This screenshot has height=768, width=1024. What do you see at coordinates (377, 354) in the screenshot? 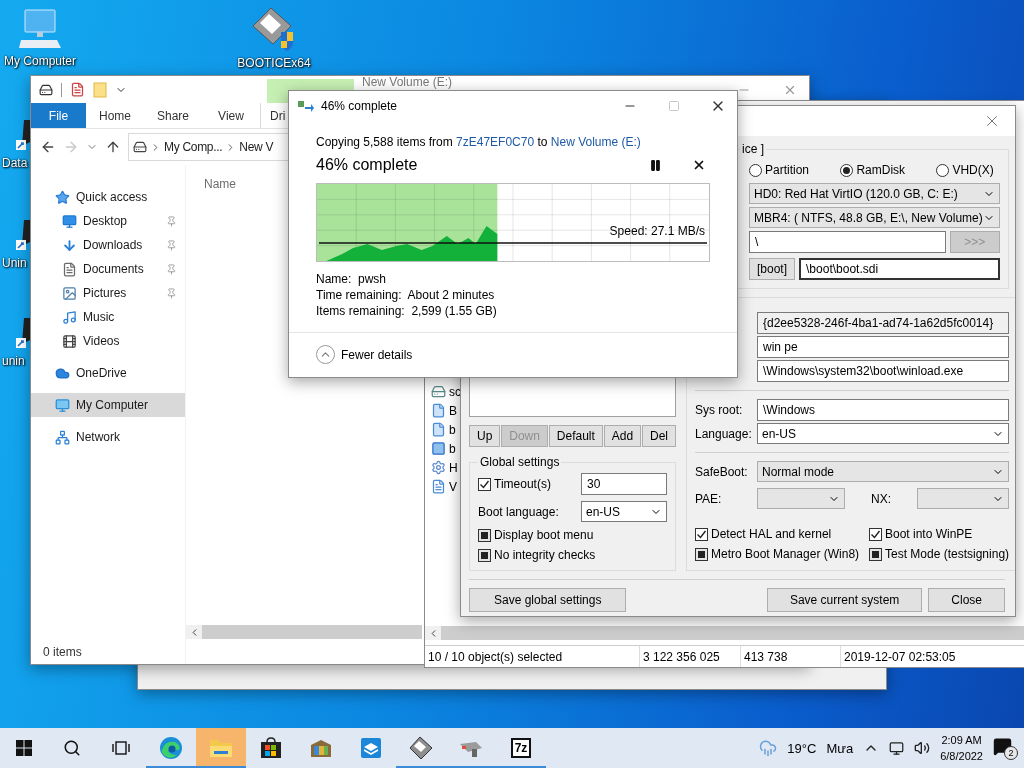
I see `details-toggle: Fewer details` at bounding box center [377, 354].